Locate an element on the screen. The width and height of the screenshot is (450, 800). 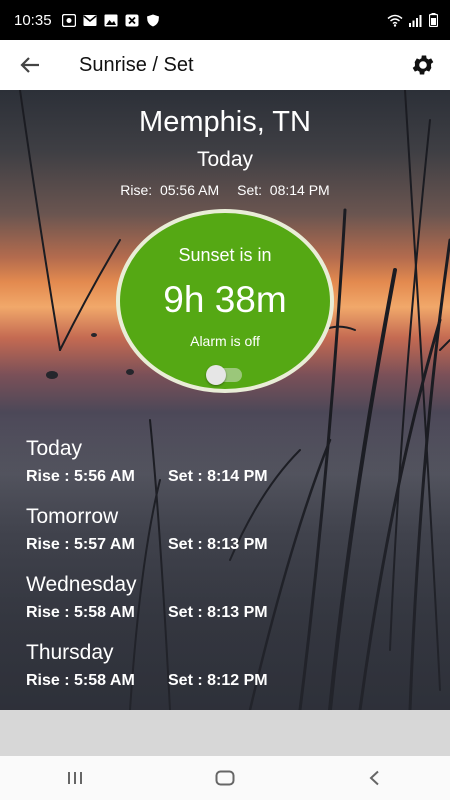
set-label: Set: is located at coordinates (250, 190).